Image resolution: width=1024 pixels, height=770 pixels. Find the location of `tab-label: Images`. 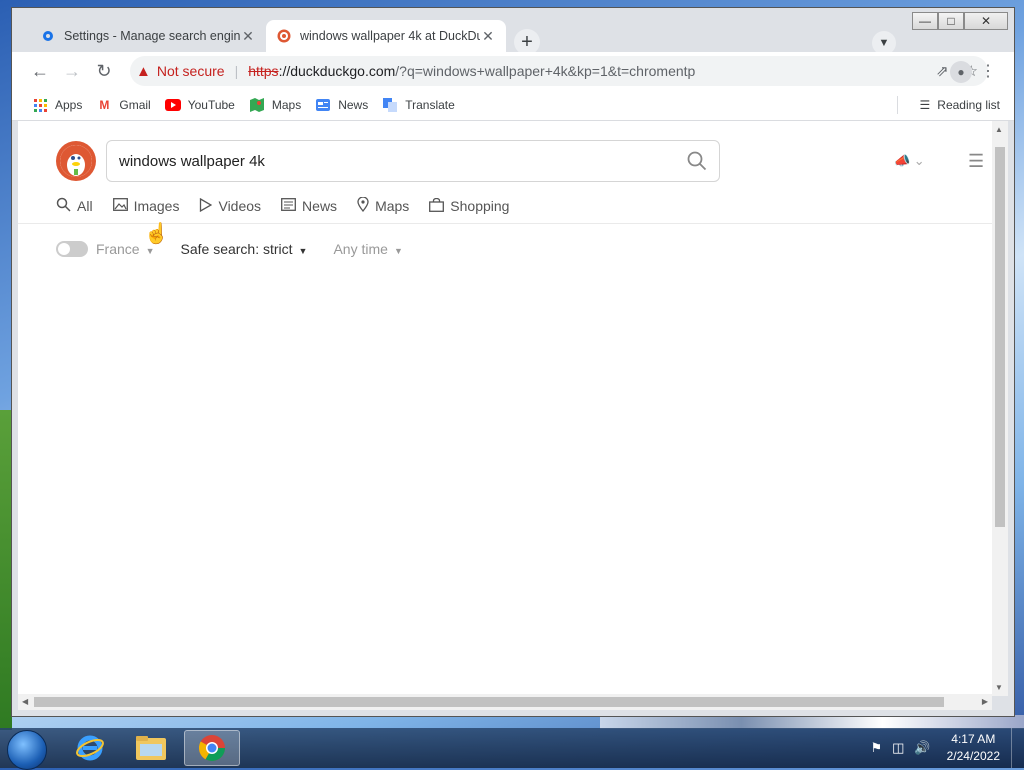

tab-label: Images is located at coordinates (156, 206).